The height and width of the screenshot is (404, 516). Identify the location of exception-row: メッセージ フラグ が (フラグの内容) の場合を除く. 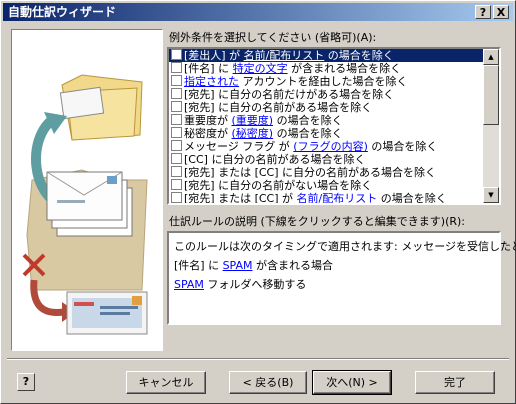
(326, 146).